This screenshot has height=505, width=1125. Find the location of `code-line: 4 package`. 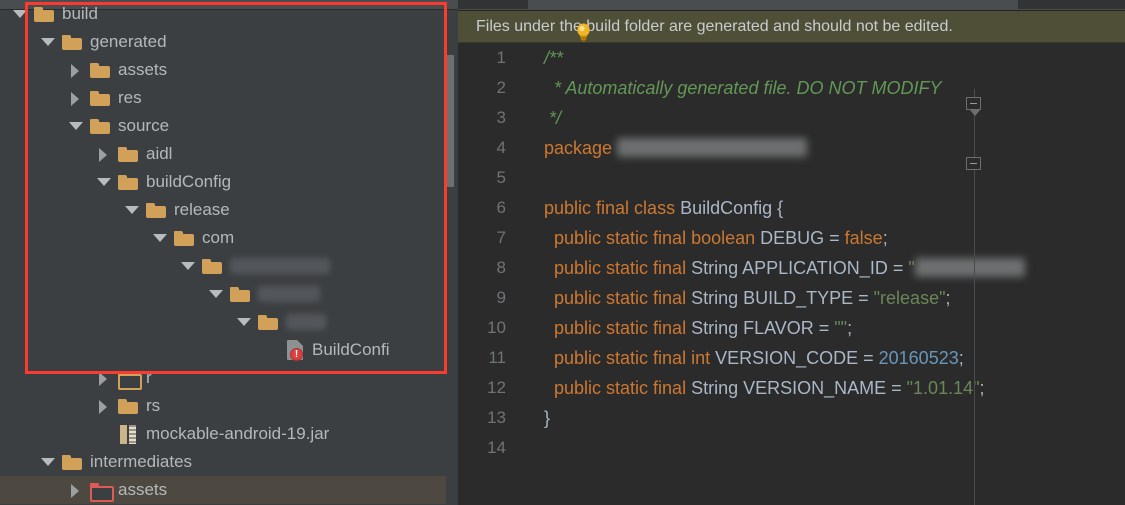

code-line: 4 package is located at coordinates (791, 148).